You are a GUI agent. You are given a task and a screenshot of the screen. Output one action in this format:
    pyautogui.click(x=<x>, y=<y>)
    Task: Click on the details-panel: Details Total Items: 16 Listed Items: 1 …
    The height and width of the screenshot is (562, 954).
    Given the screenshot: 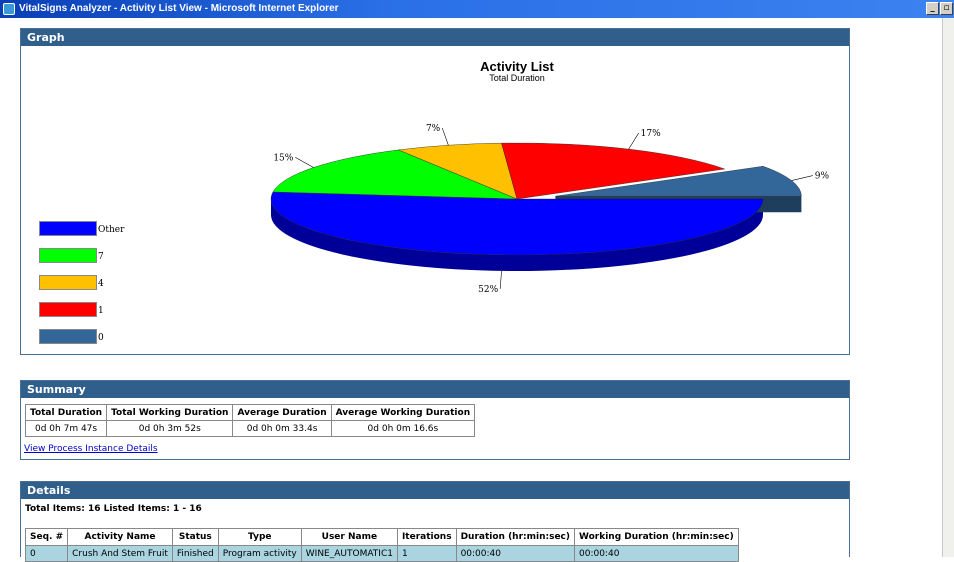 What is the action you would take?
    pyautogui.click(x=435, y=521)
    